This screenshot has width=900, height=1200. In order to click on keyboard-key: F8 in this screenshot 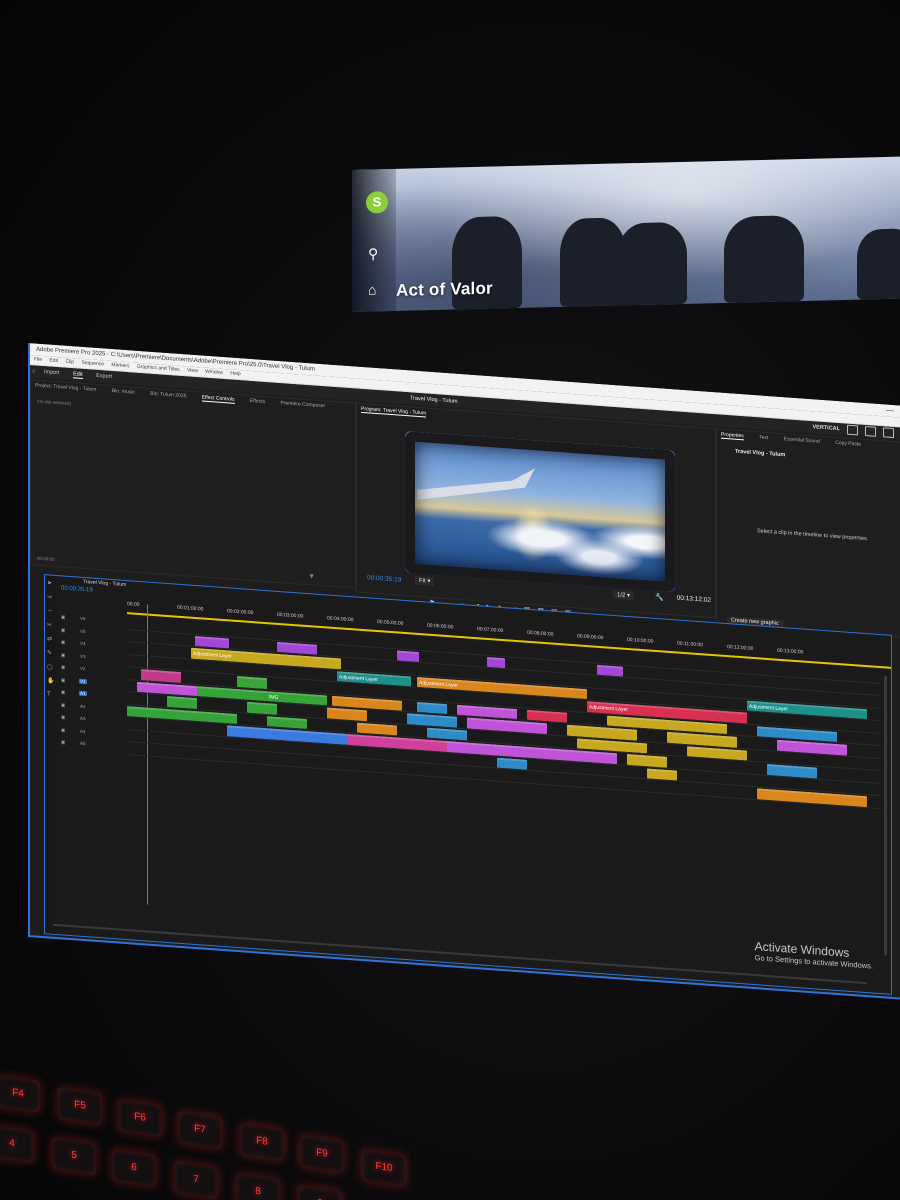, I will do `click(262, 1142)`.